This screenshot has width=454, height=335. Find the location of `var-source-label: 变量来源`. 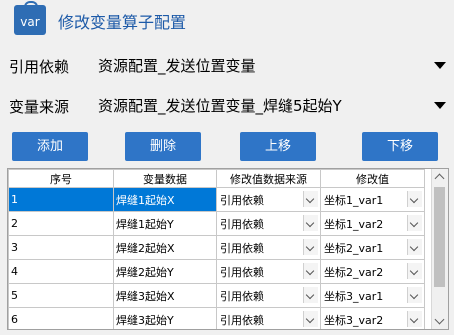

var-source-label: 变量来源 is located at coordinates (39, 107).